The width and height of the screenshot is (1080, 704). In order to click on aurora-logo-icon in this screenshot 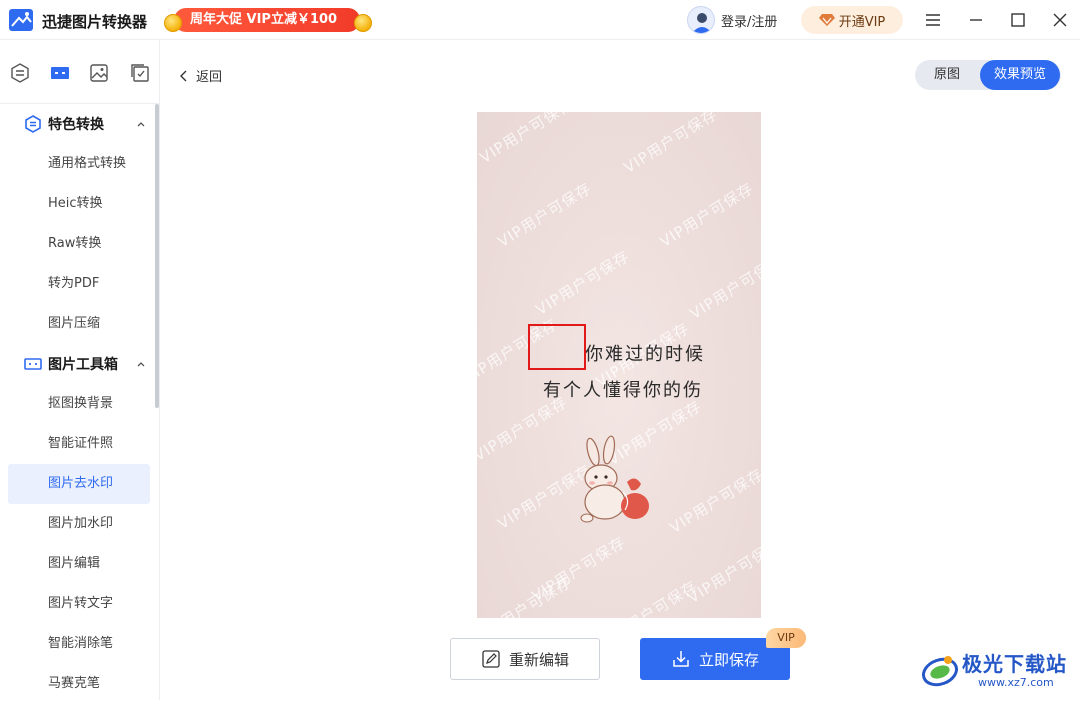, I will do `click(940, 671)`.